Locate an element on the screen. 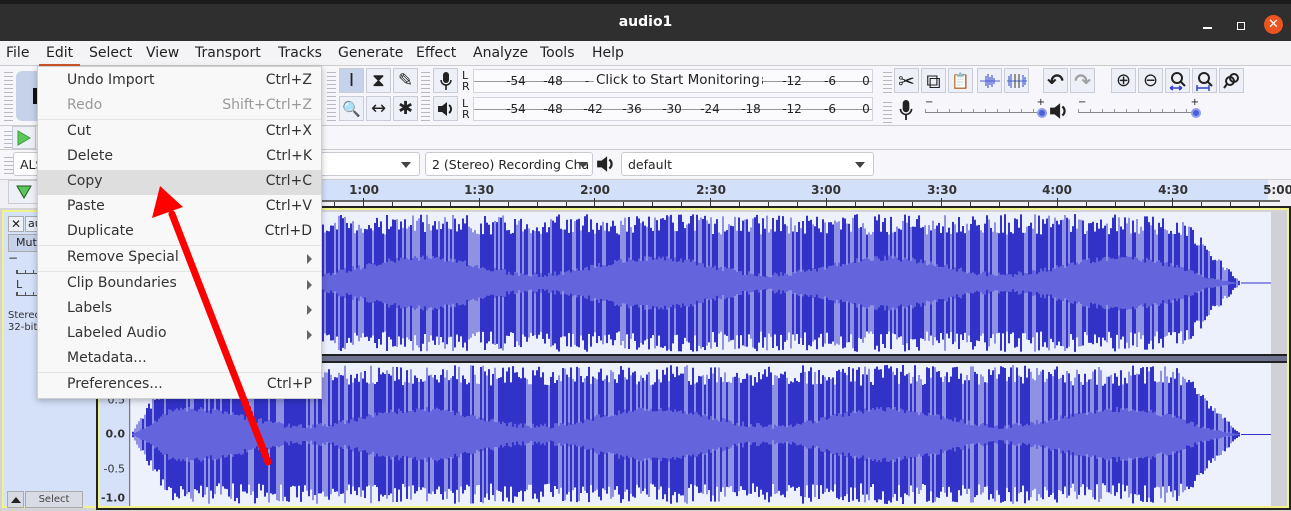  meter-tick: -30 is located at coordinates (672, 109).